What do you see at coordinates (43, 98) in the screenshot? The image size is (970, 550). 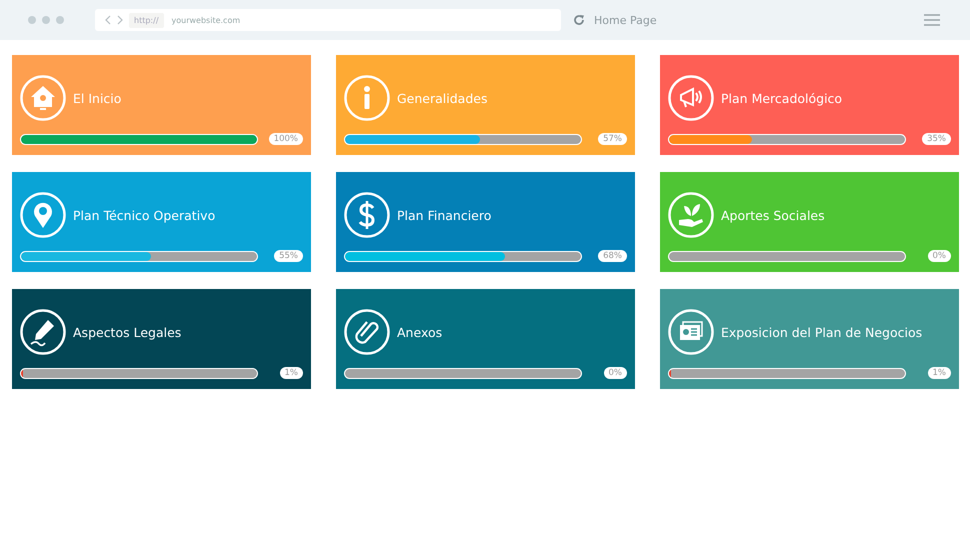 I see `house-icon` at bounding box center [43, 98].